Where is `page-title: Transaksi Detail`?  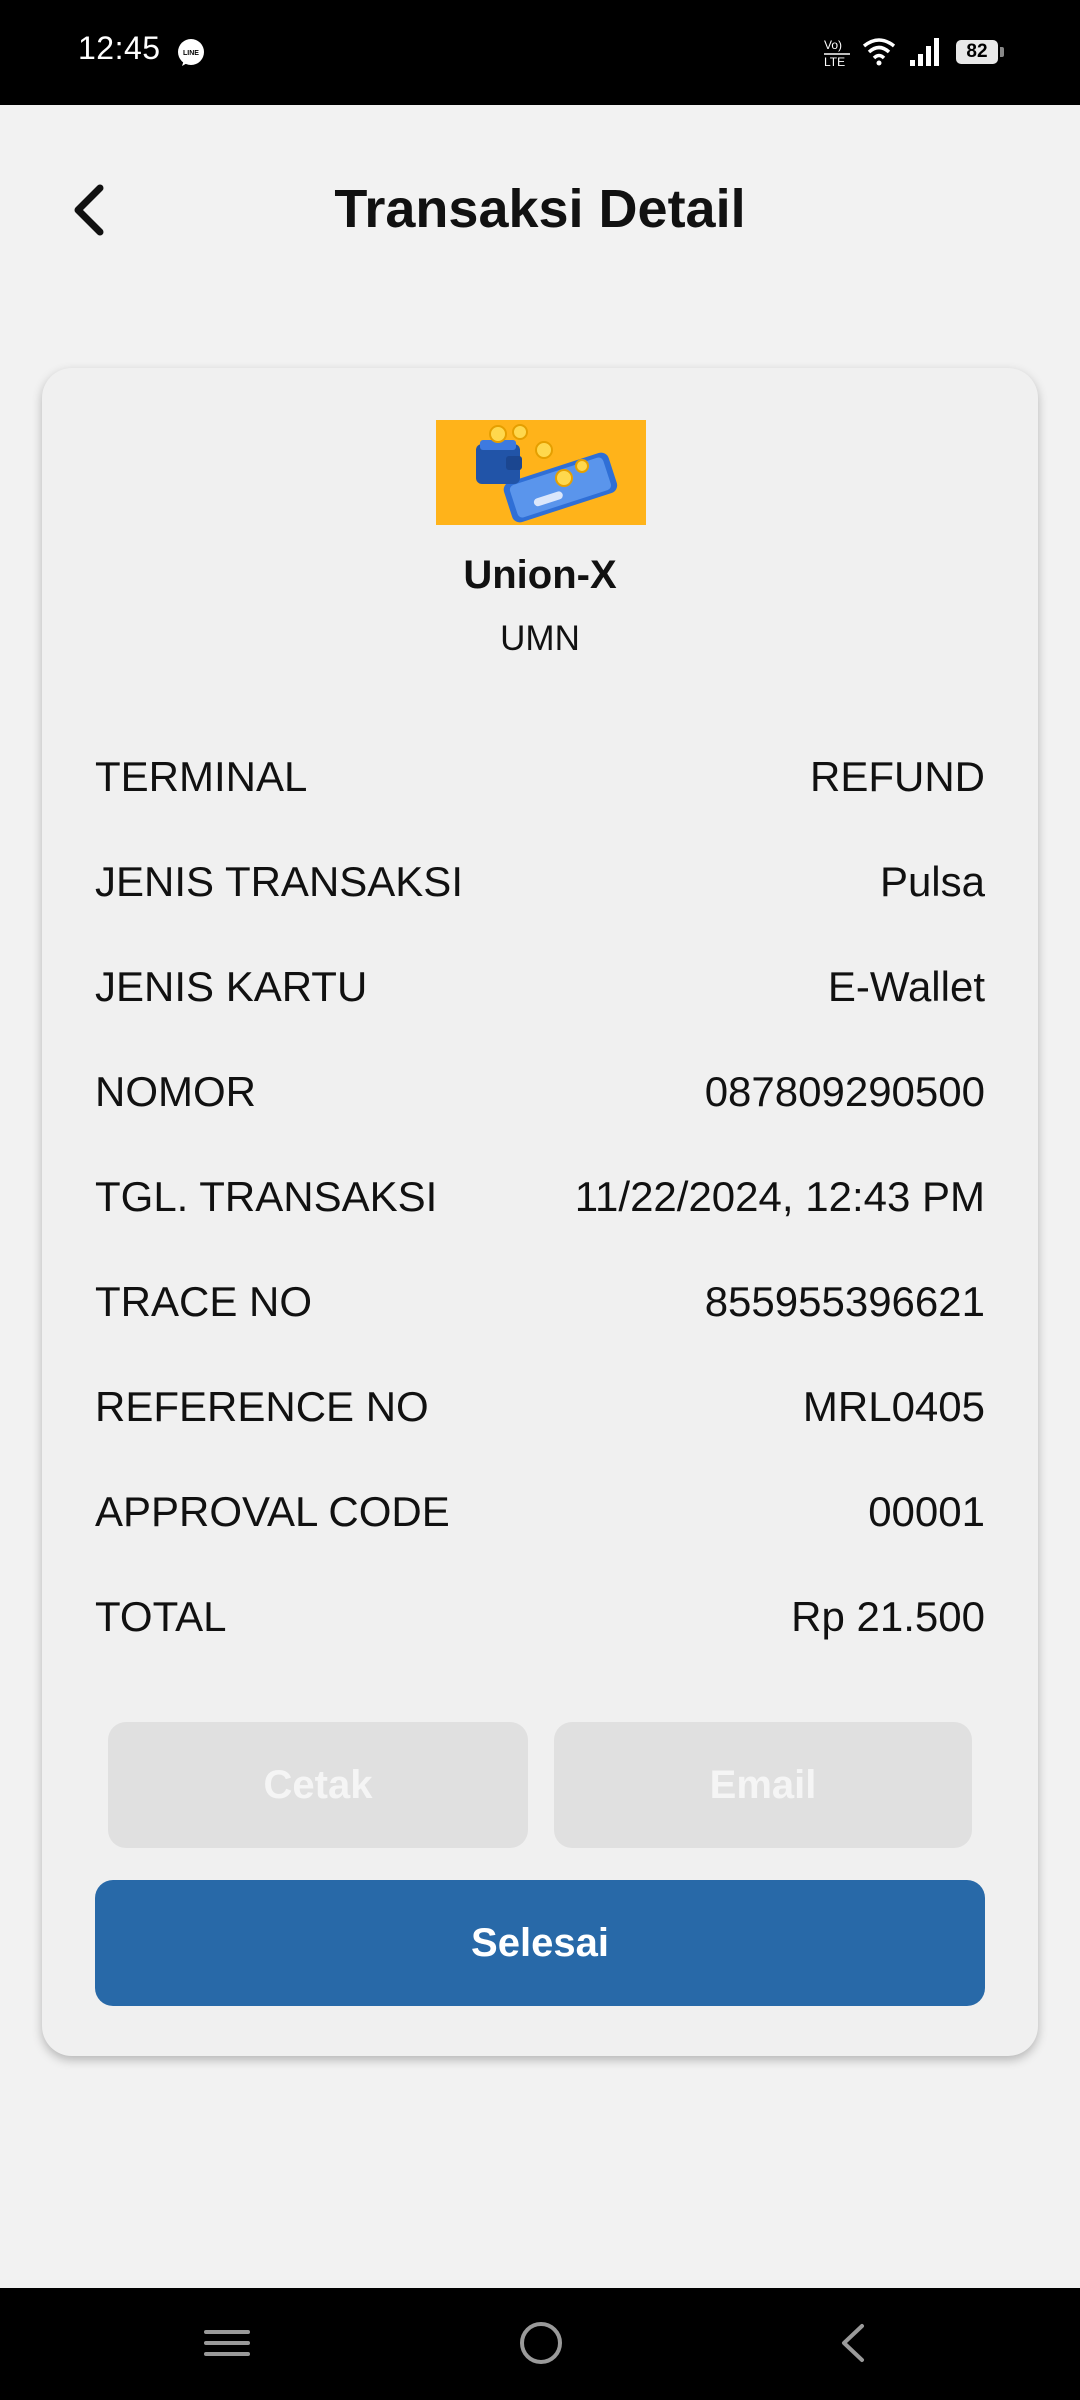
page-title: Transaksi Detail is located at coordinates (540, 209).